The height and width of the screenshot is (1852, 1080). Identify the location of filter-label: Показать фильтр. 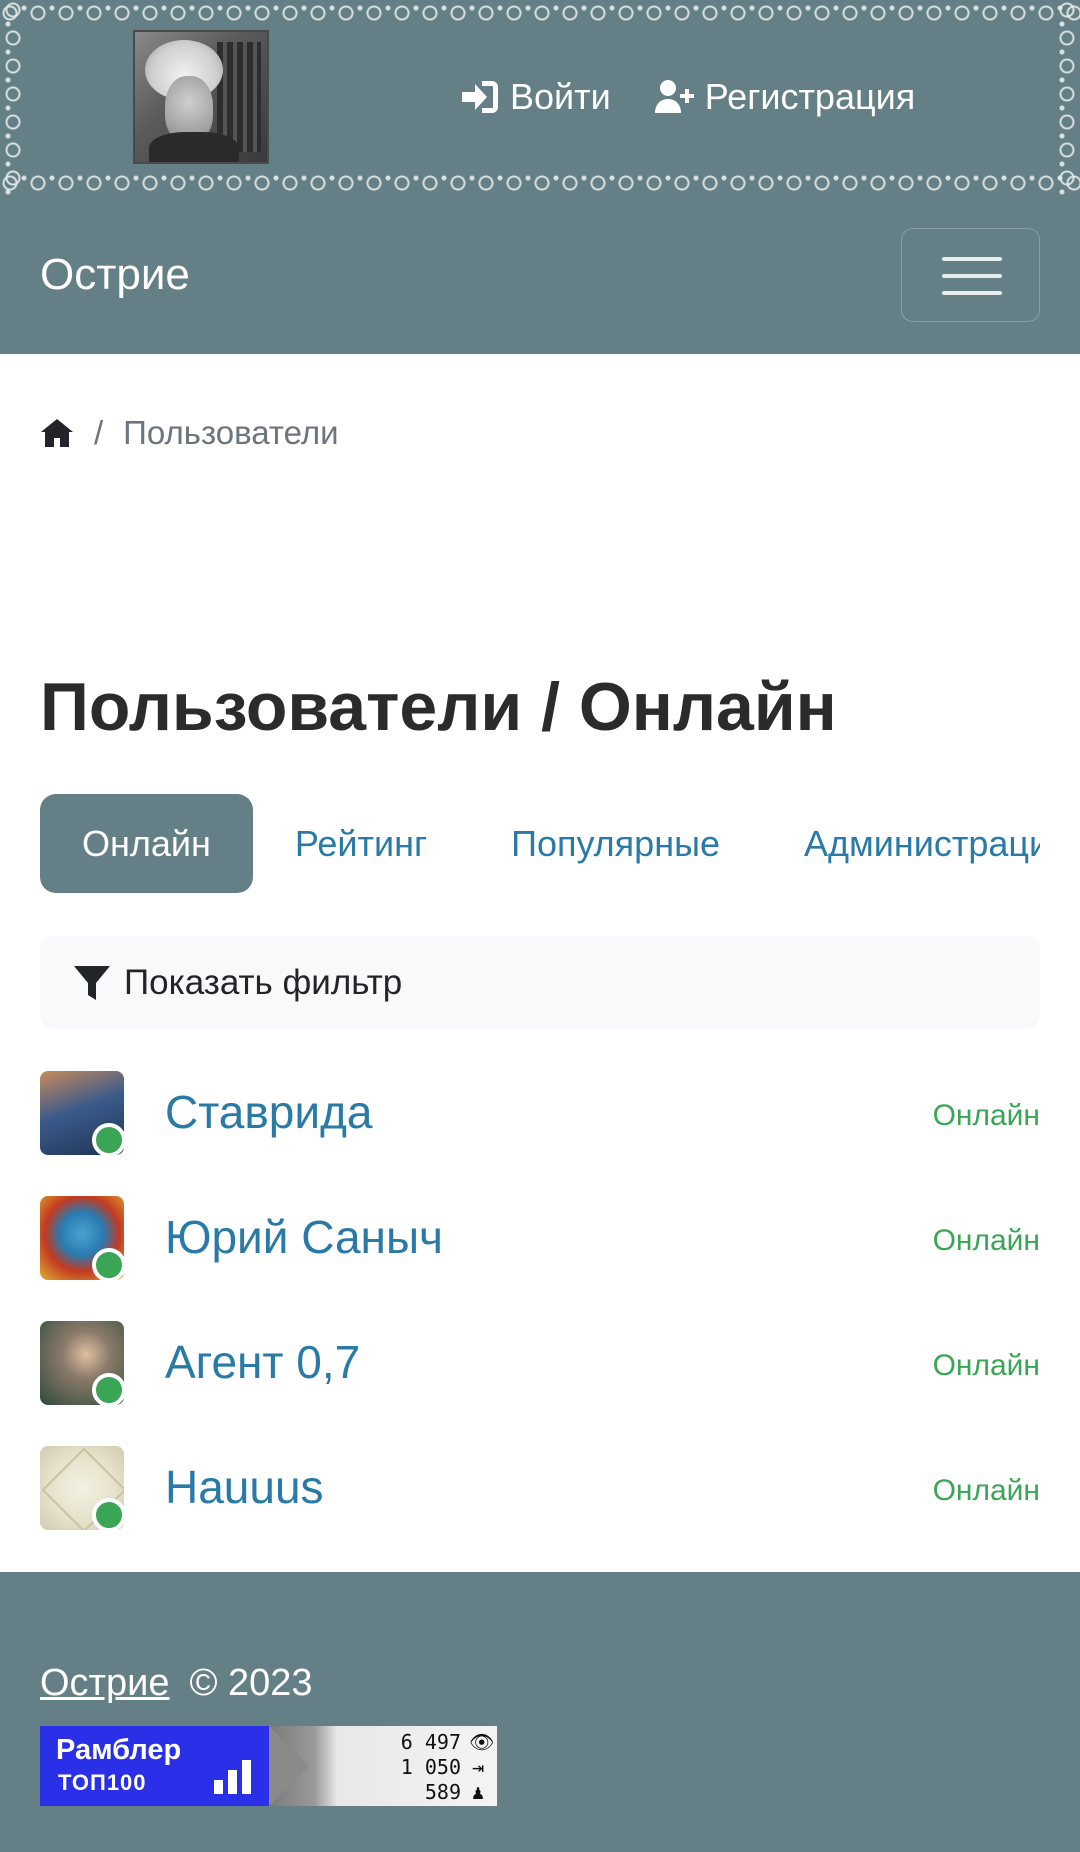
(263, 982).